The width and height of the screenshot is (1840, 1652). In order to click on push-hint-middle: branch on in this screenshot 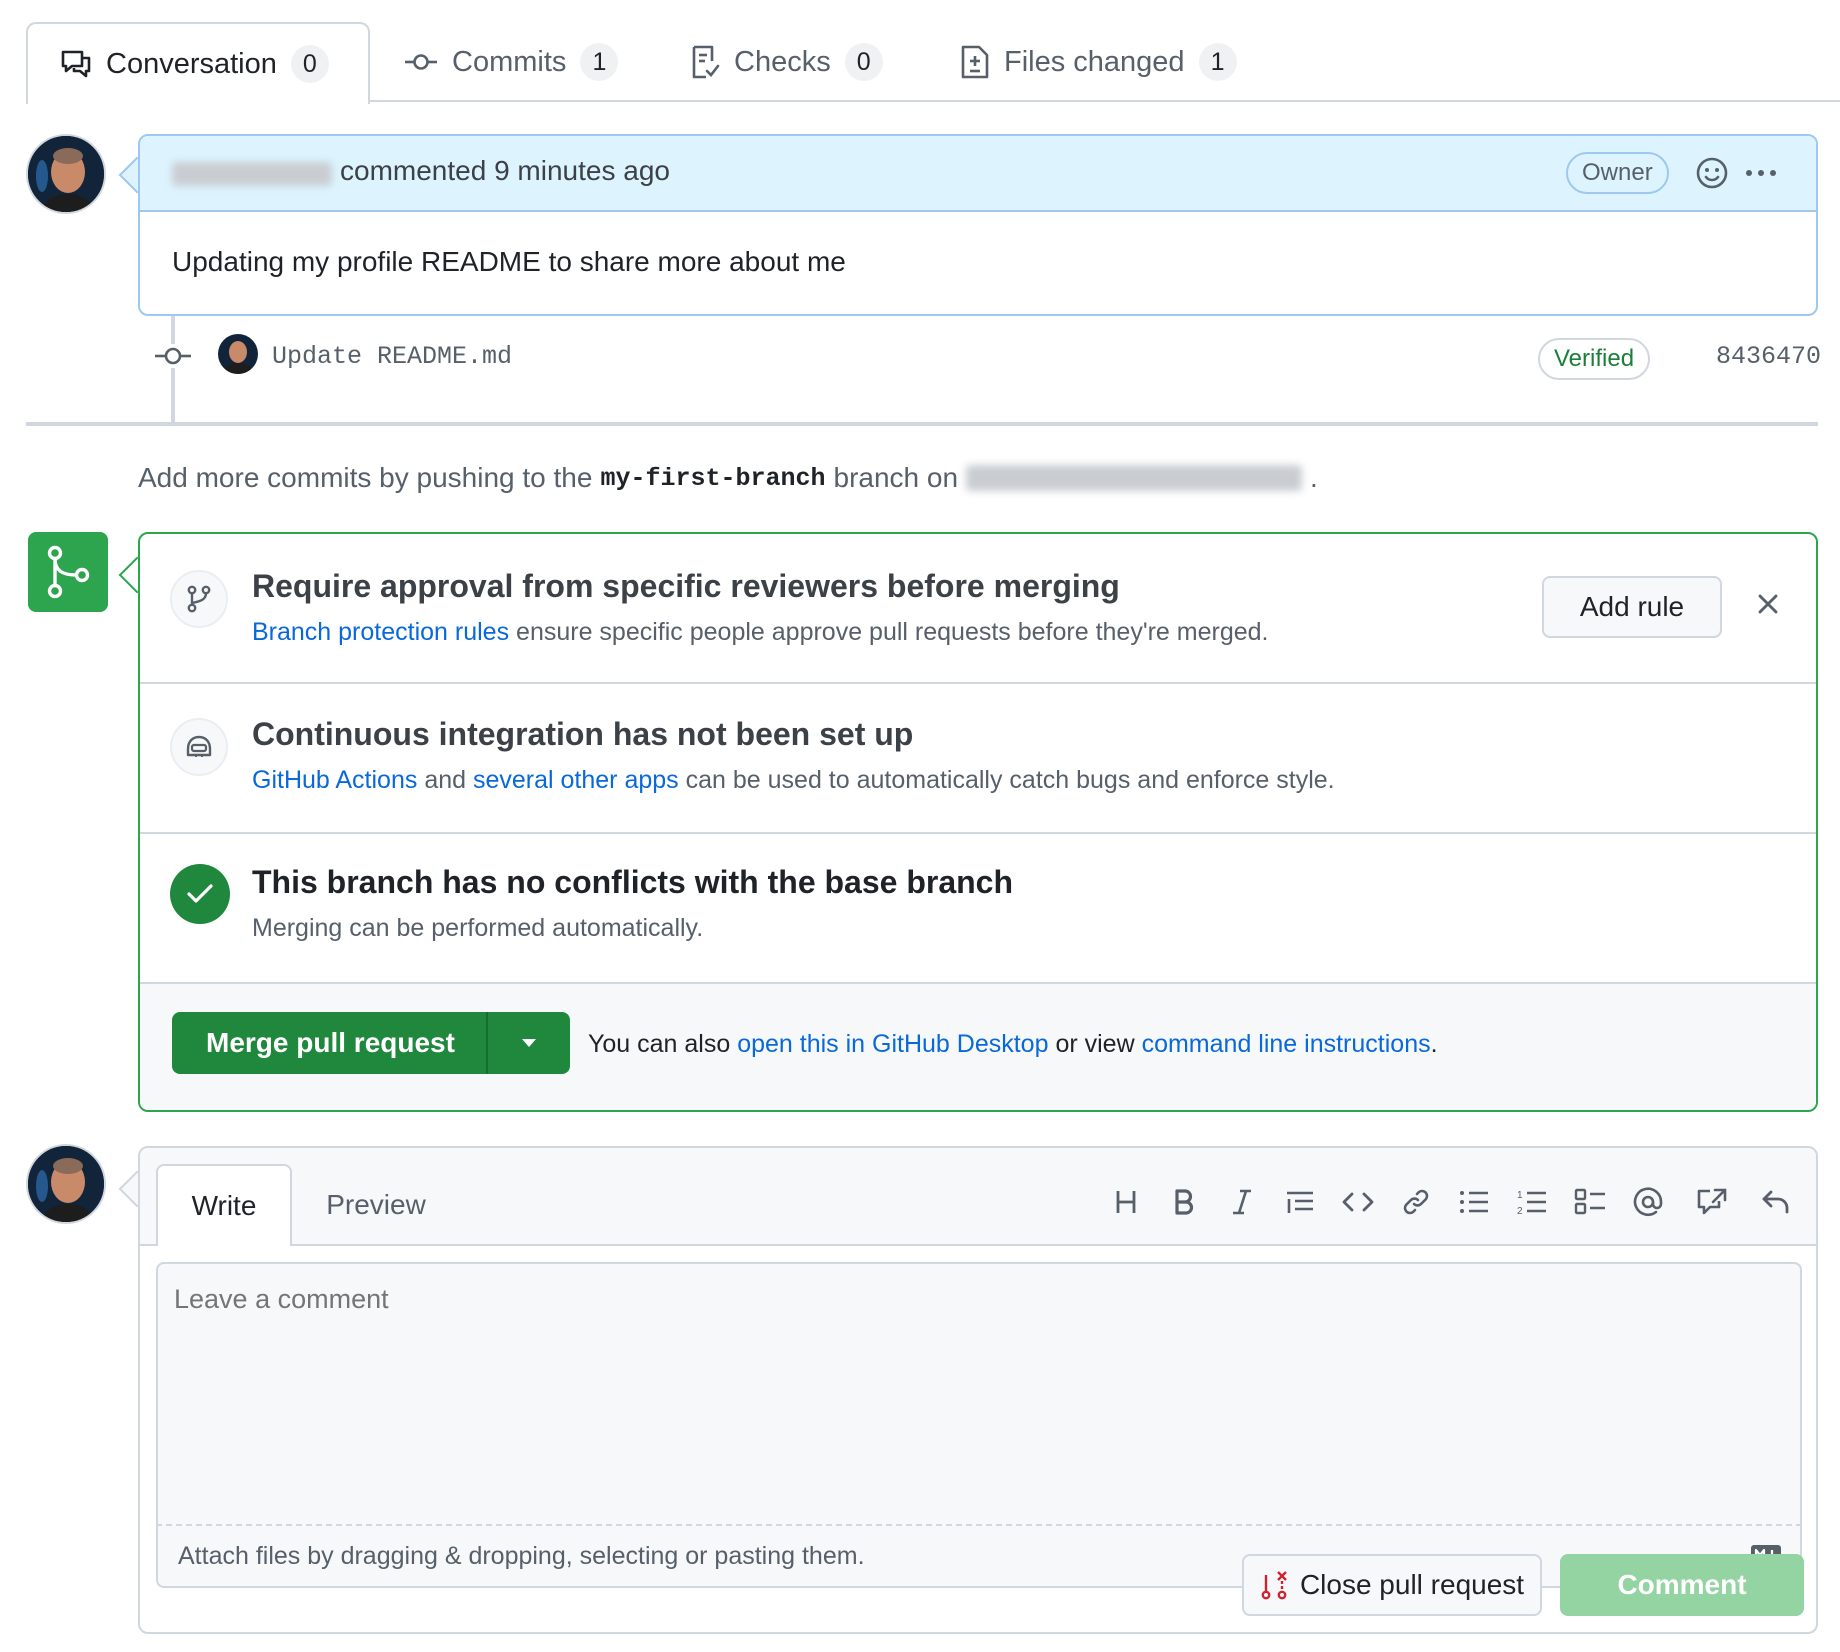, I will do `click(896, 477)`.